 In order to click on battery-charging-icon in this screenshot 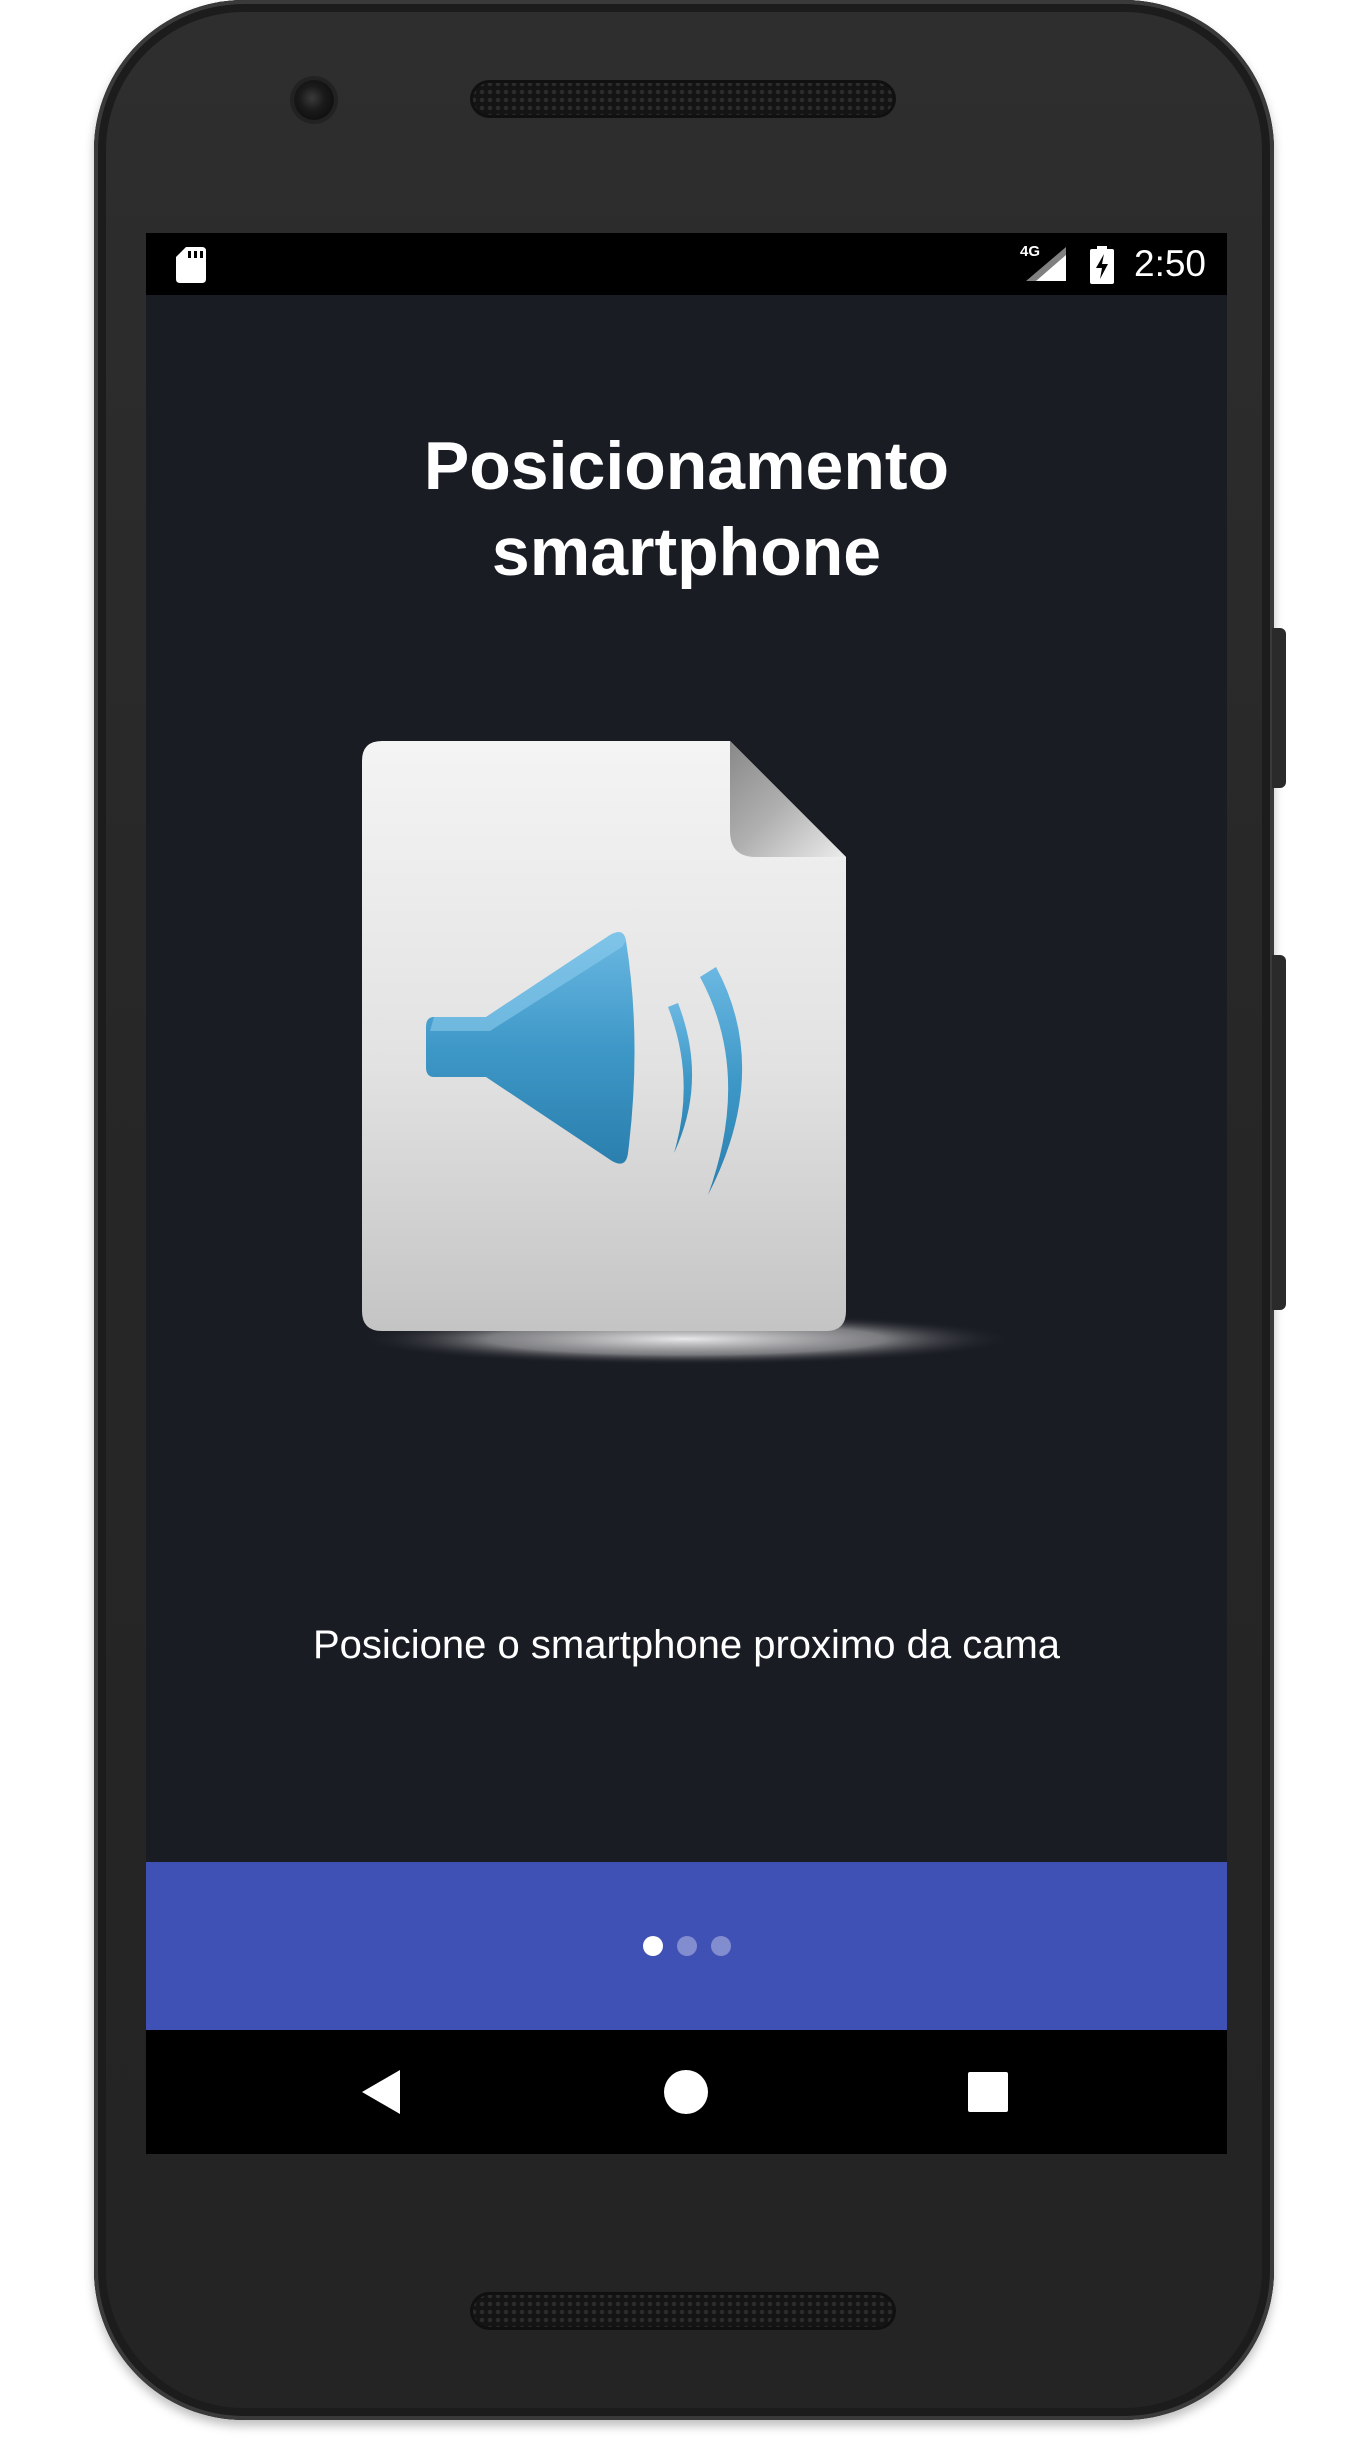, I will do `click(1102, 265)`.